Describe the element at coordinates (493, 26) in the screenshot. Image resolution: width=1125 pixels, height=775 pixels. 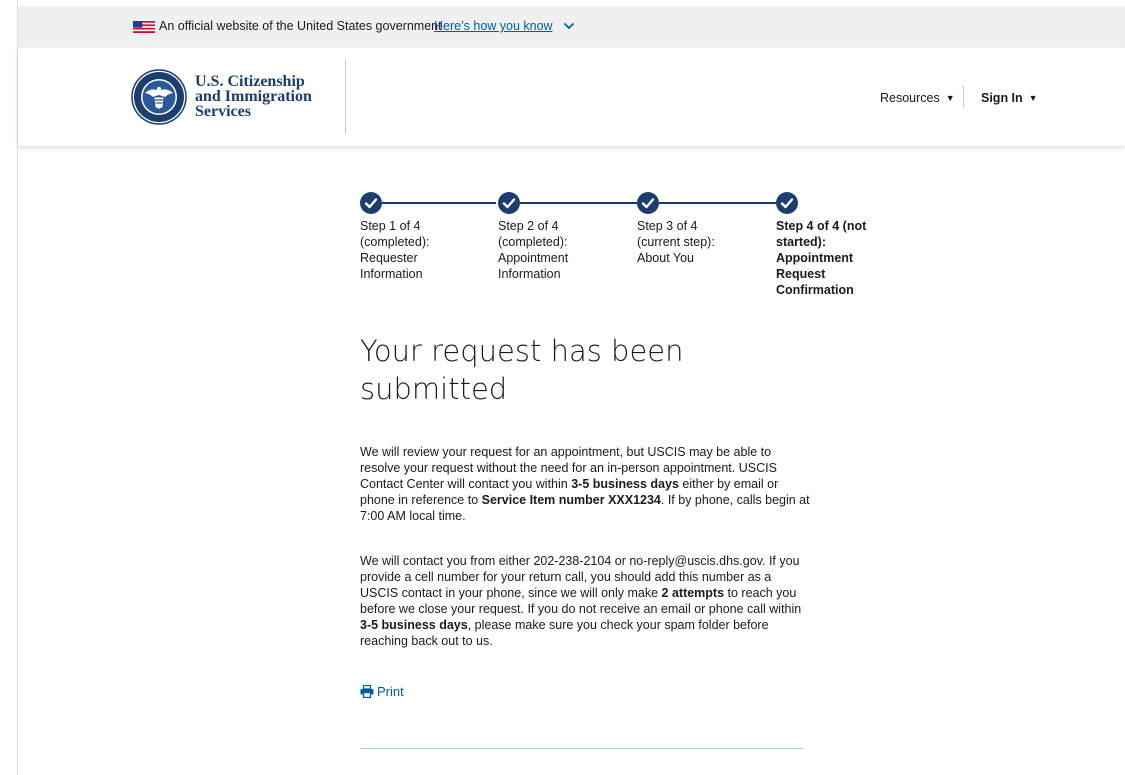
I see `heres-how-you-know-link: Here’s how you know` at that location.